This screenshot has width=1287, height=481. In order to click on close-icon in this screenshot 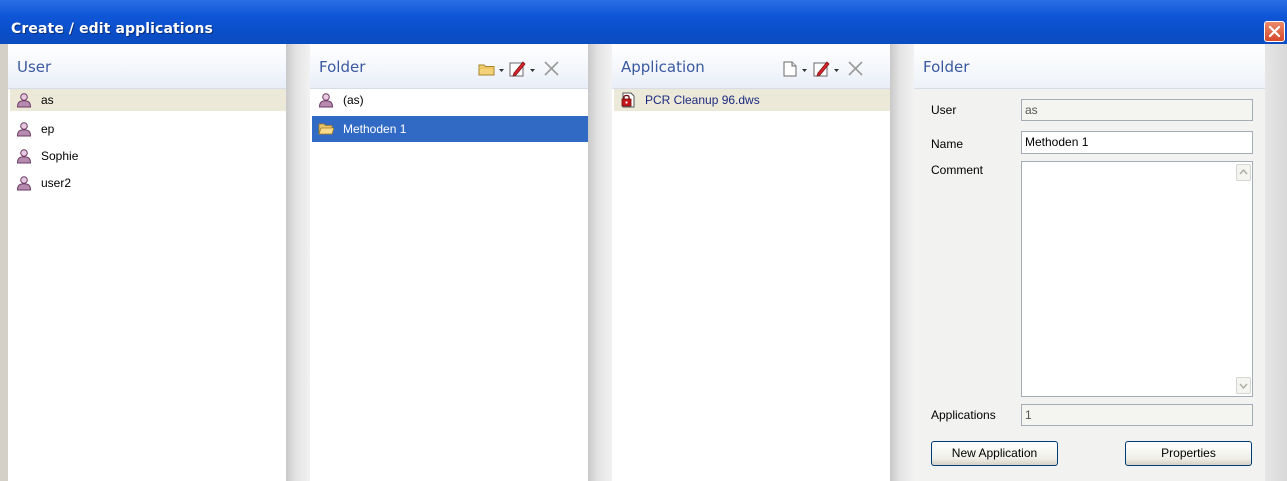, I will do `click(1274, 31)`.